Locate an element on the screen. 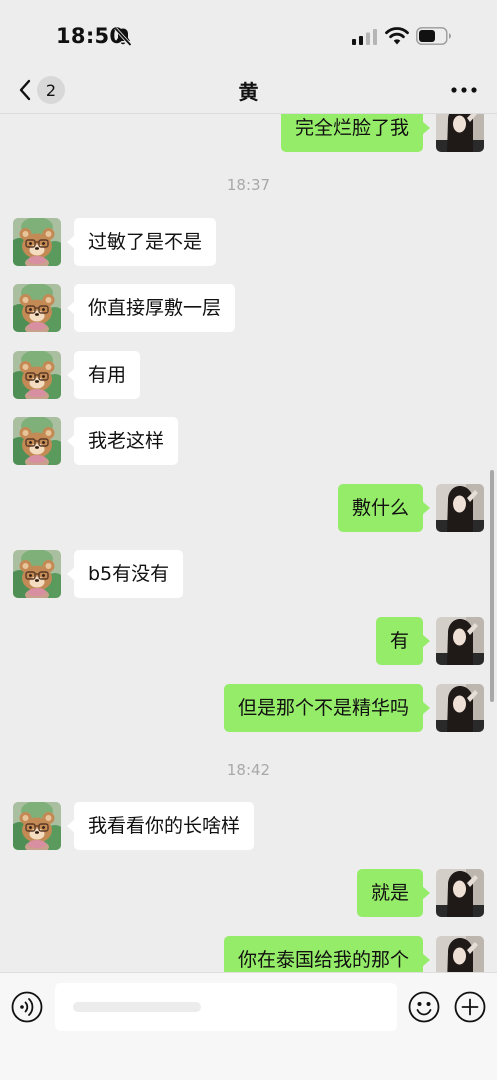 The height and width of the screenshot is (1080, 497). outgoing-message: 敷什么 is located at coordinates (248, 508).